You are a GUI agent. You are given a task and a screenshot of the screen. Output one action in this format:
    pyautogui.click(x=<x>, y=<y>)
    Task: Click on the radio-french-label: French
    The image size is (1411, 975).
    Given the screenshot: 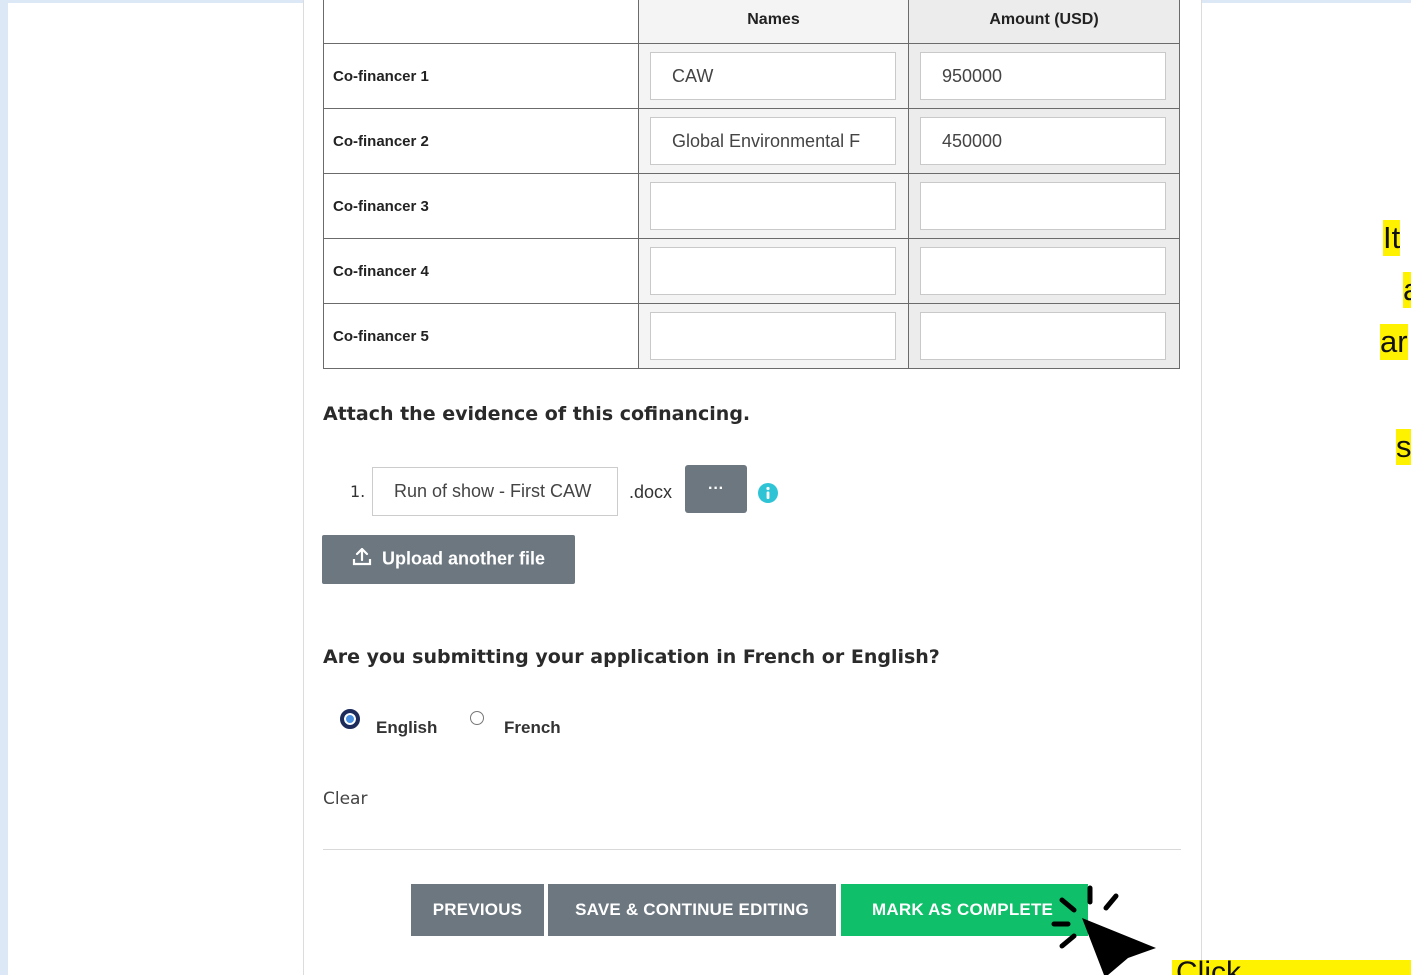 What is the action you would take?
    pyautogui.click(x=532, y=728)
    